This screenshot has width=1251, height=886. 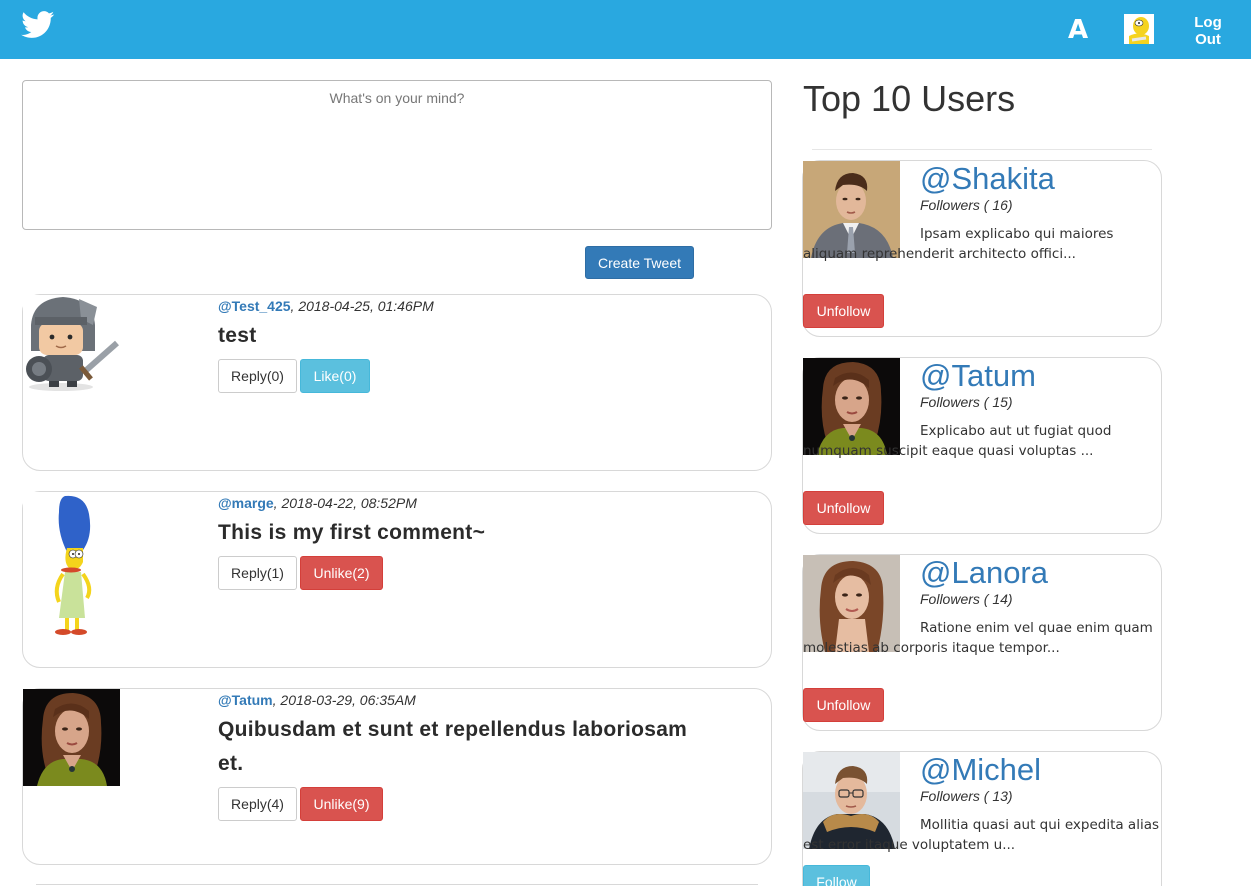 What do you see at coordinates (1208, 39) in the screenshot?
I see `logout-line-2: Out` at bounding box center [1208, 39].